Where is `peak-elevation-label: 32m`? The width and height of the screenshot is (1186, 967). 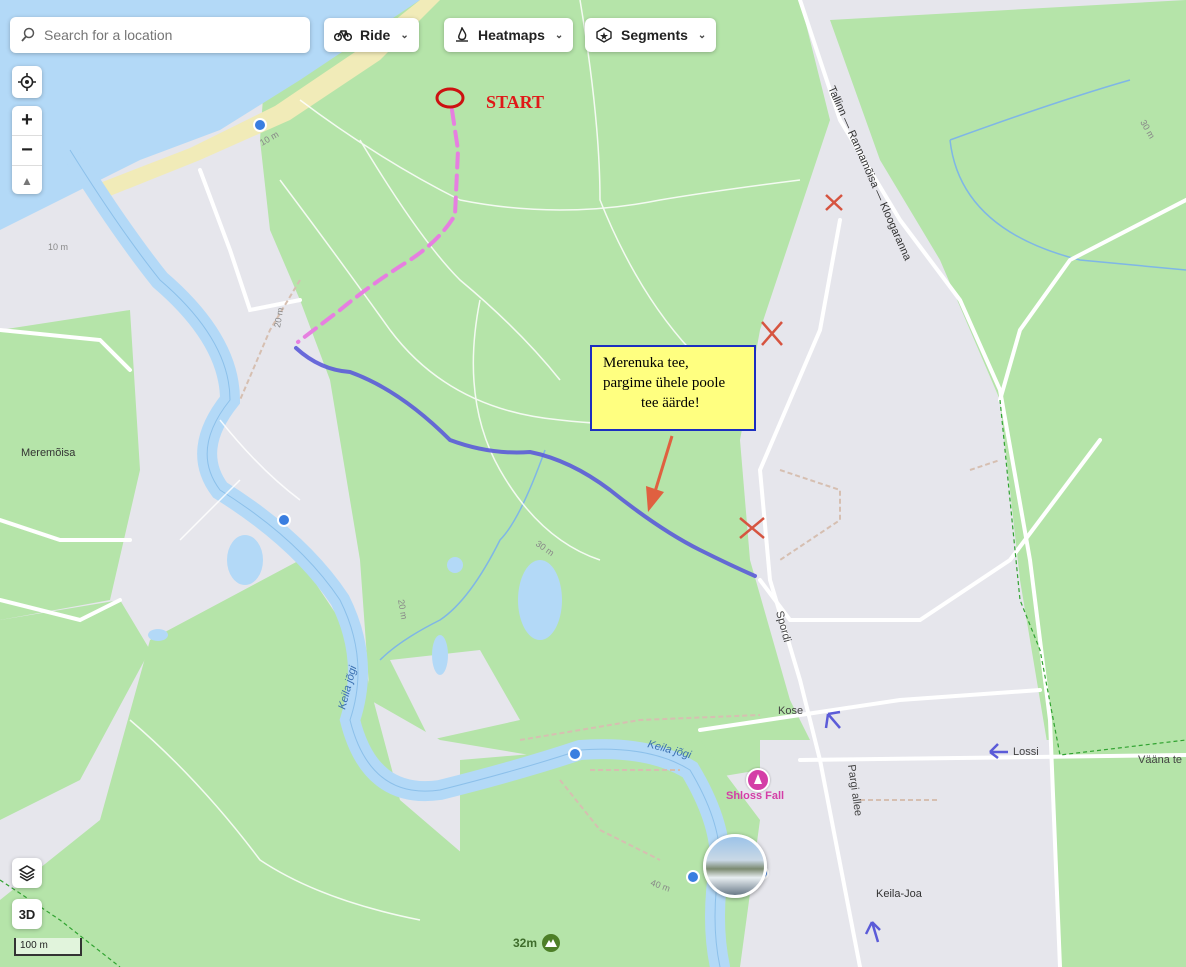 peak-elevation-label: 32m is located at coordinates (525, 943).